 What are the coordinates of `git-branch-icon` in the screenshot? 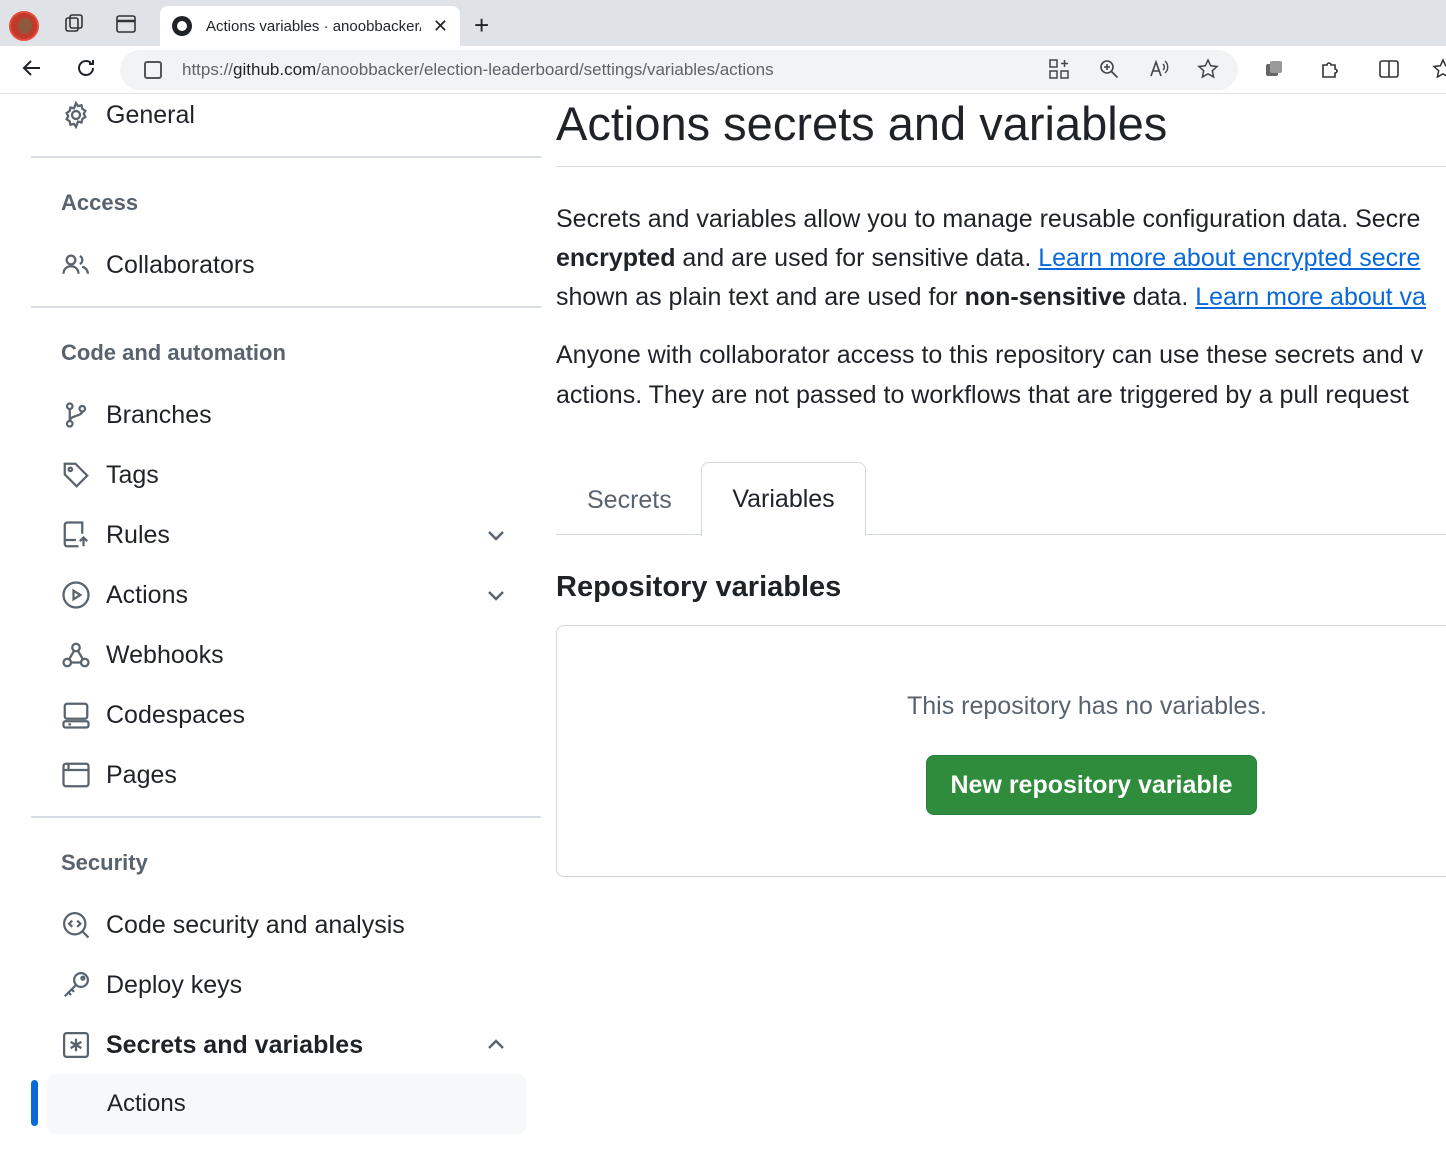 It's located at (76, 415).